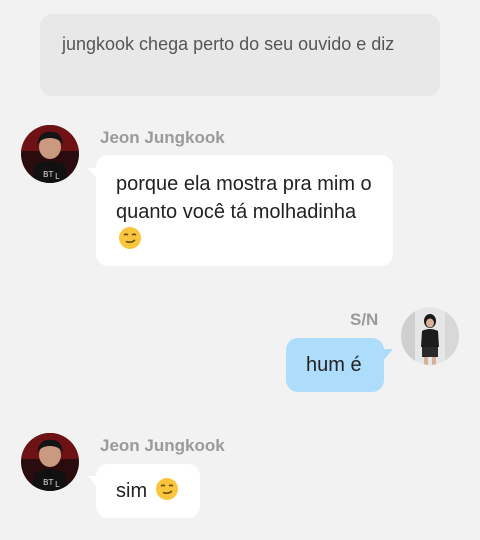  I want to click on narration-text: jungkook chega perto do seu ouvido e diz, so click(228, 44).